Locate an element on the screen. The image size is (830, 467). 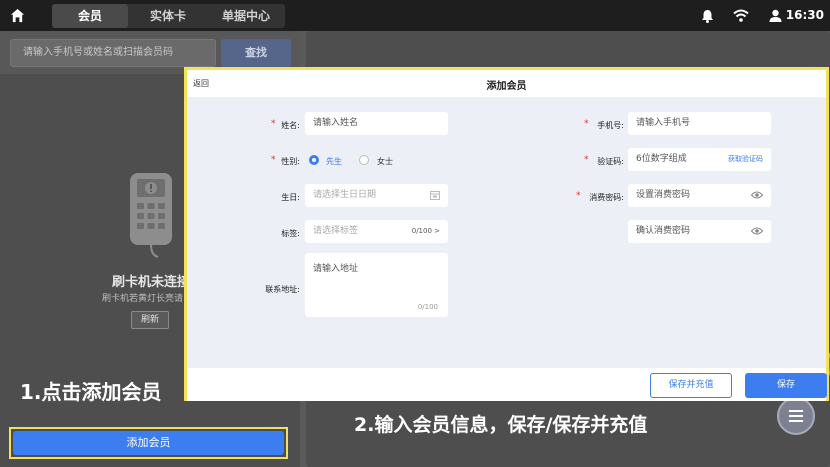
get-code-link: 获取验证码 is located at coordinates (745, 159).